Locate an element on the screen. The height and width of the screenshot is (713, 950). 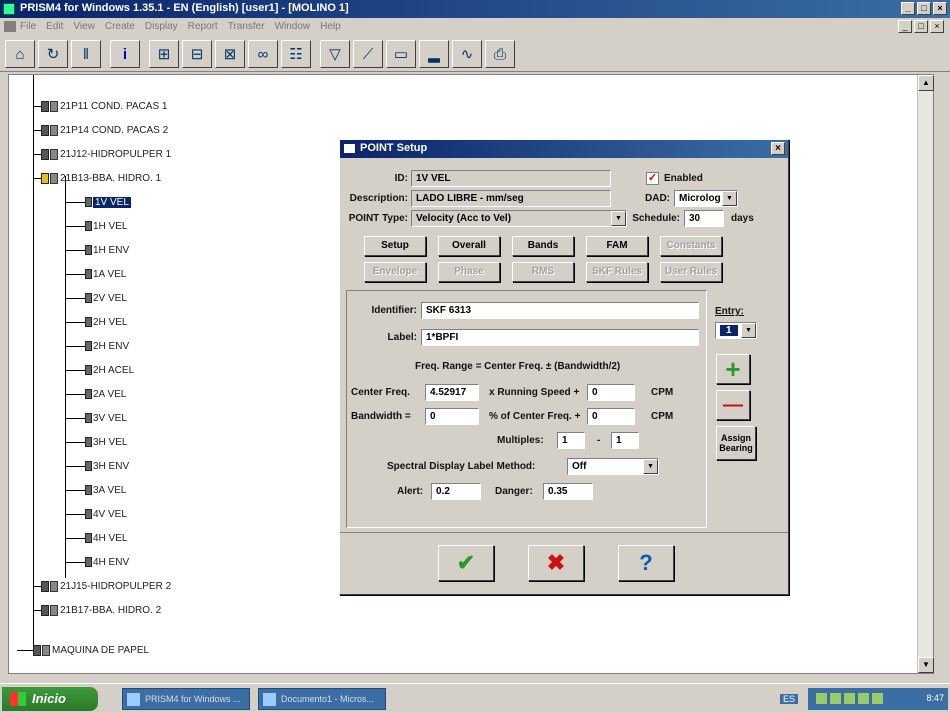
identifier-field: SKF 6313 is located at coordinates (560, 310).